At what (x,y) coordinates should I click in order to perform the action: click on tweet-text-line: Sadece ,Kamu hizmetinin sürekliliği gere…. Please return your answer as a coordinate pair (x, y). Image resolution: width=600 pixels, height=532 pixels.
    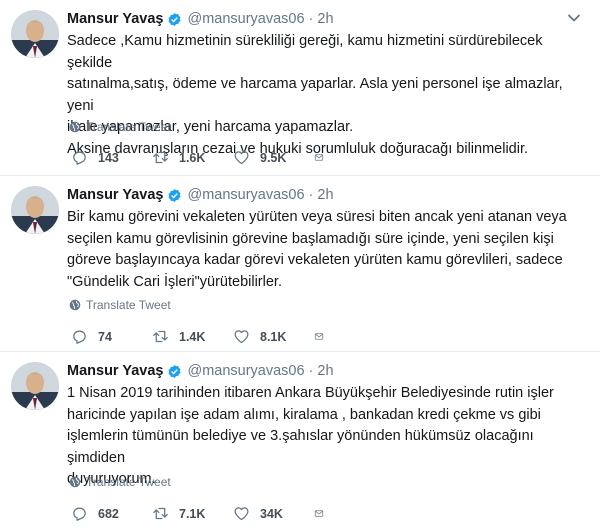
    Looking at the image, I should click on (305, 52).